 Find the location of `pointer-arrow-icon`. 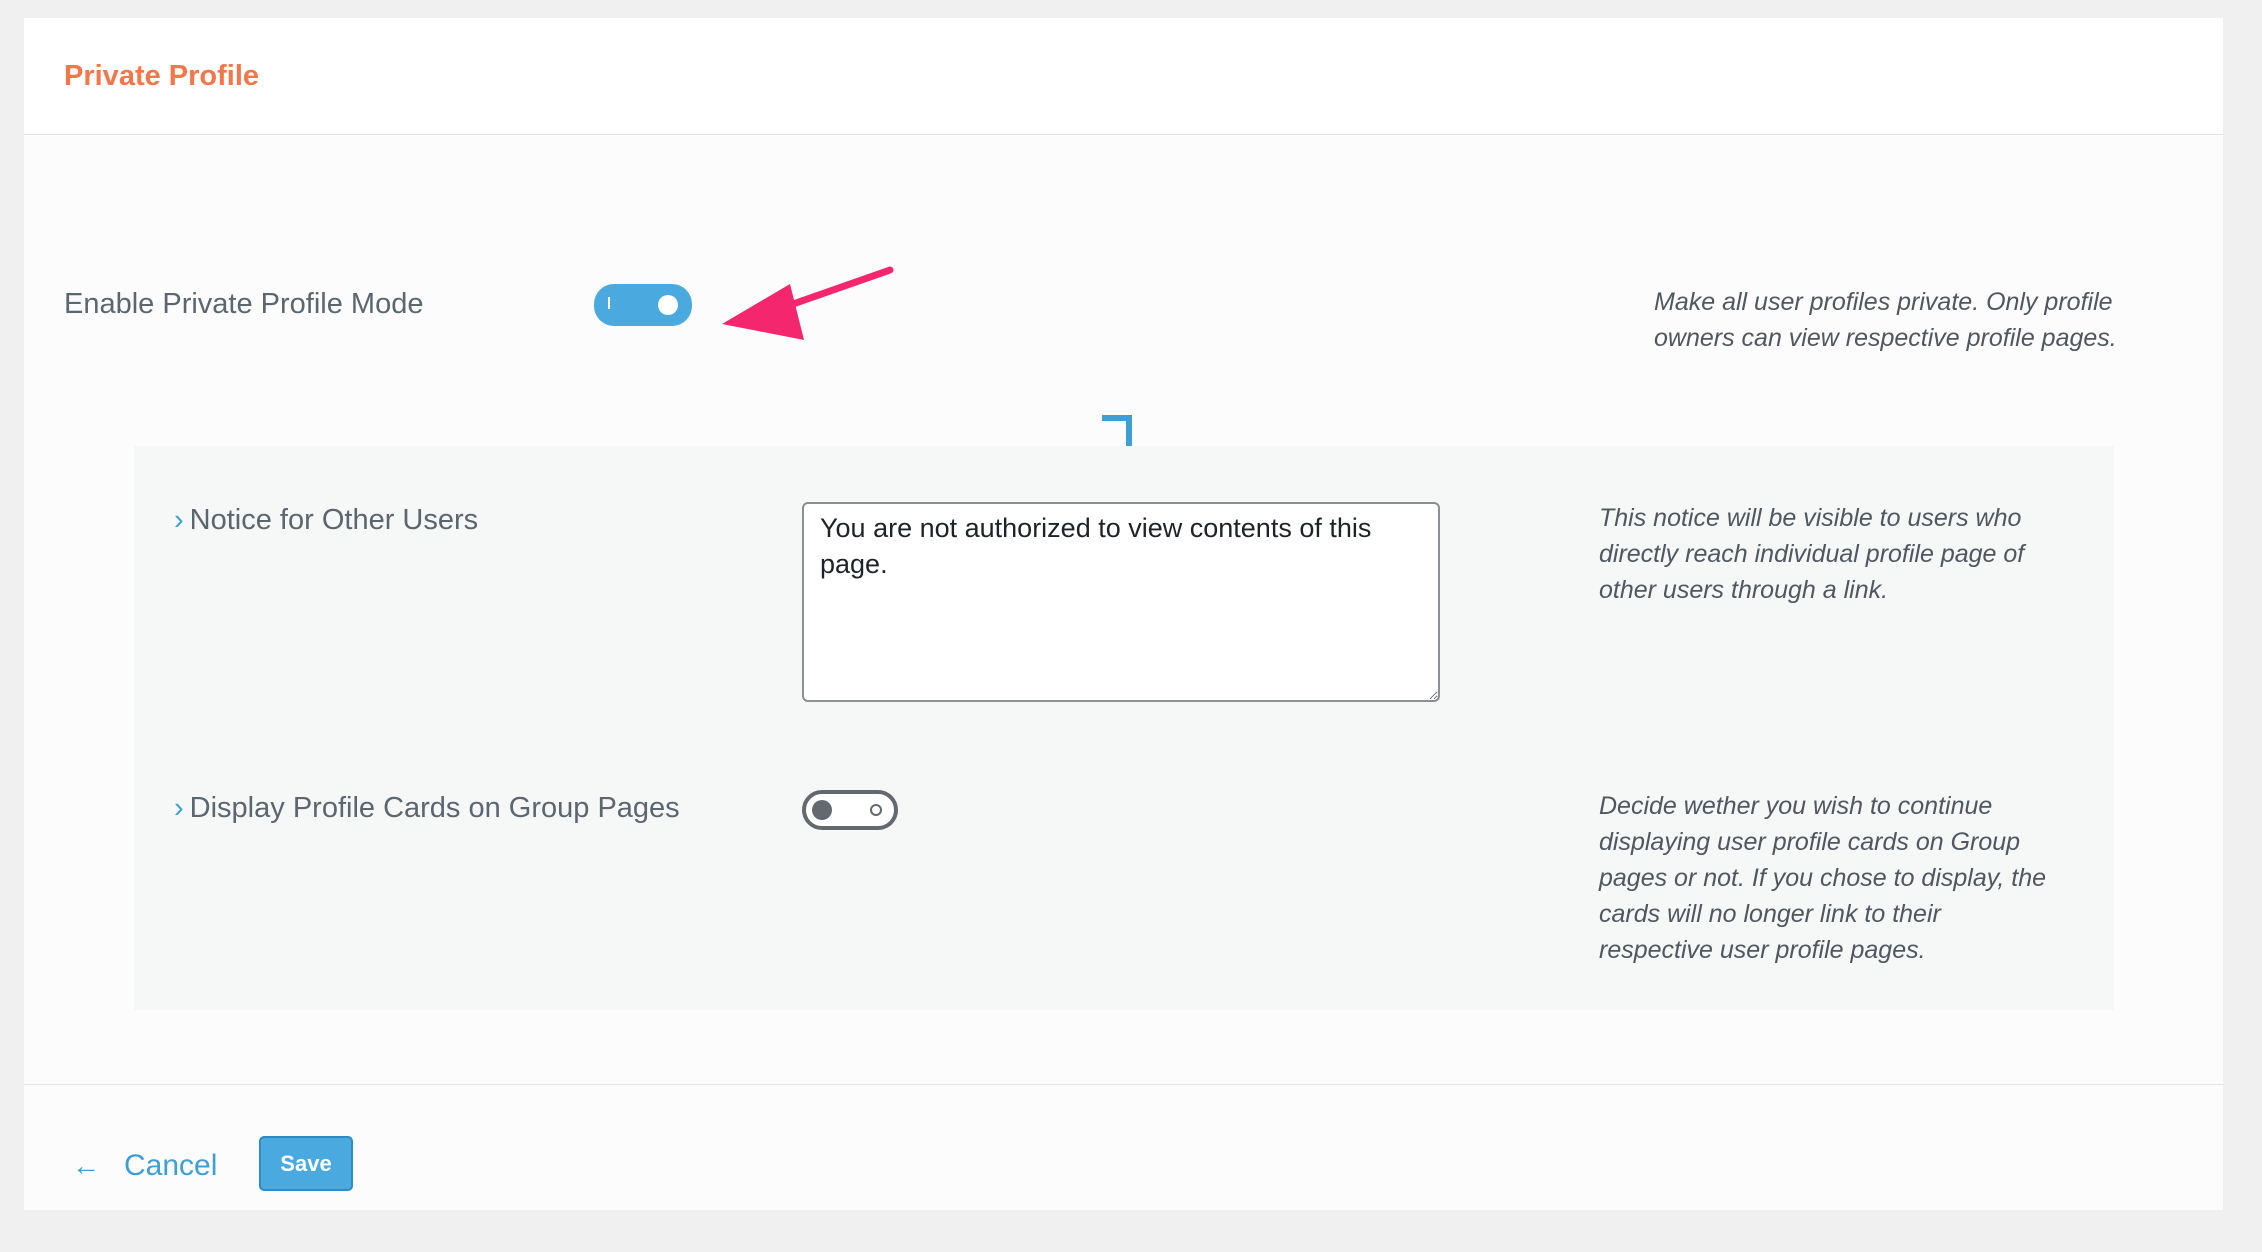

pointer-arrow-icon is located at coordinates (808, 303).